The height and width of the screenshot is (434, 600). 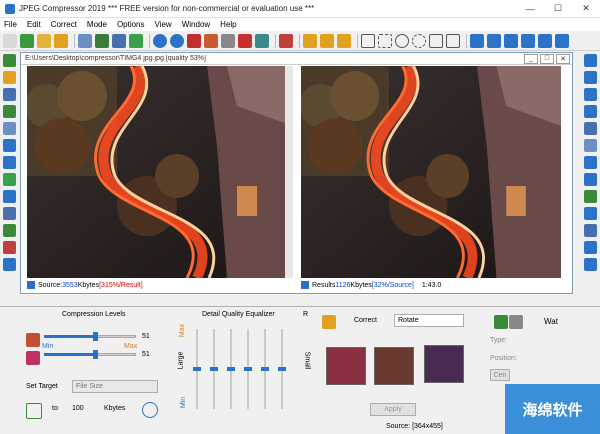 I want to click on watermark-settings-icon, so click(x=516, y=322).